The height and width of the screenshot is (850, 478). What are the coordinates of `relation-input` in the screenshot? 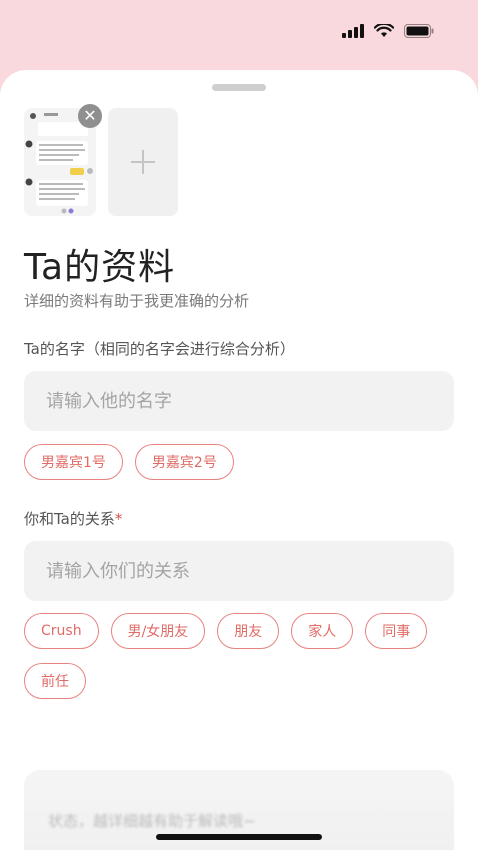 It's located at (239, 571).